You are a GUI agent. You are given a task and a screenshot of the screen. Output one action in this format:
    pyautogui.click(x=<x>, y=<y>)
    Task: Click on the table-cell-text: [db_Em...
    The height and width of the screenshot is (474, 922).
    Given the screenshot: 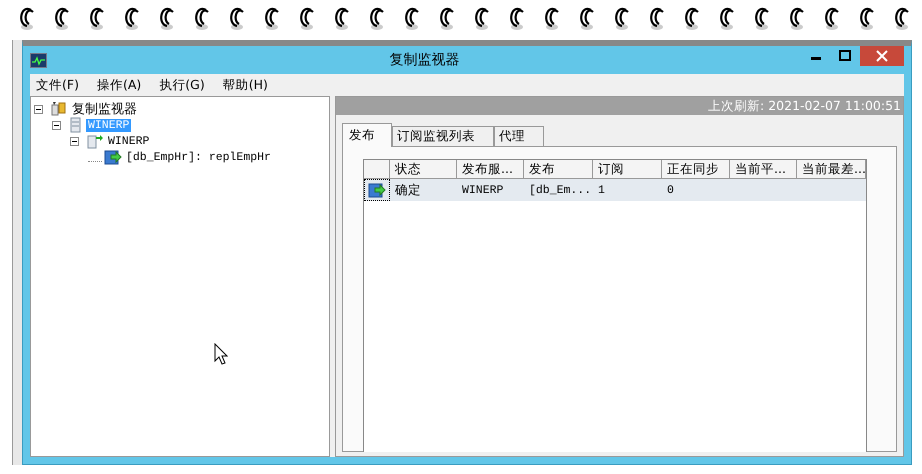 What is the action you would take?
    pyautogui.click(x=560, y=190)
    